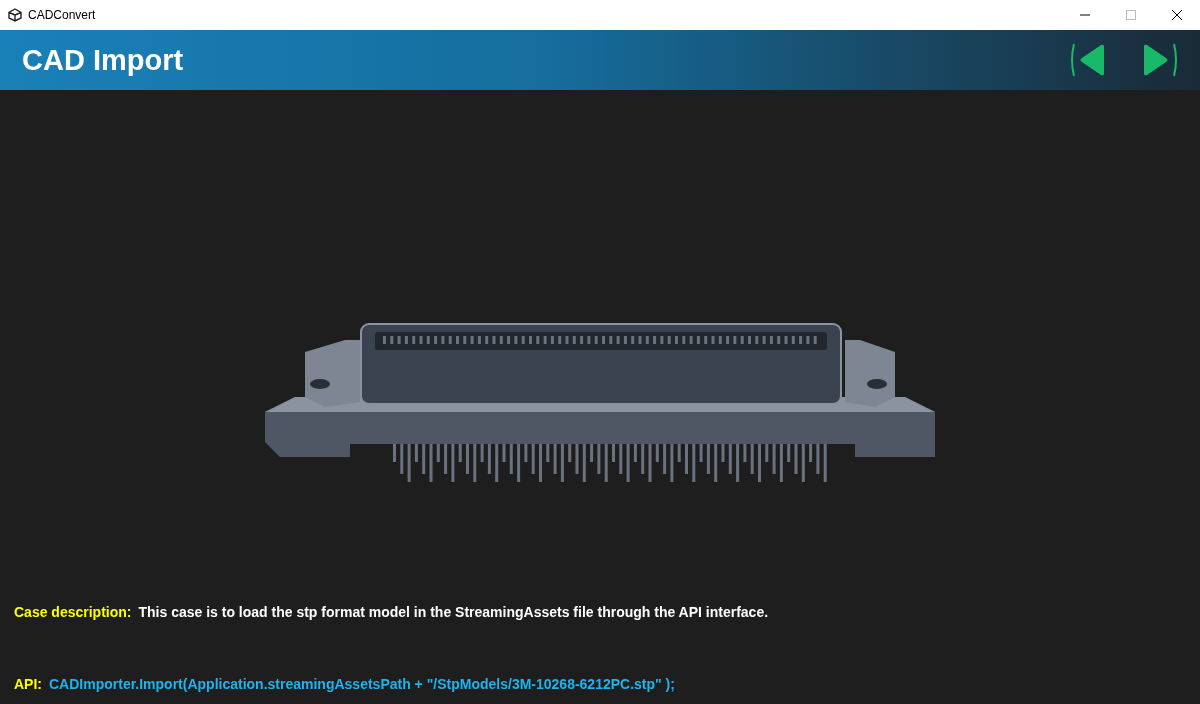  What do you see at coordinates (1177, 15) in the screenshot?
I see `close-icon` at bounding box center [1177, 15].